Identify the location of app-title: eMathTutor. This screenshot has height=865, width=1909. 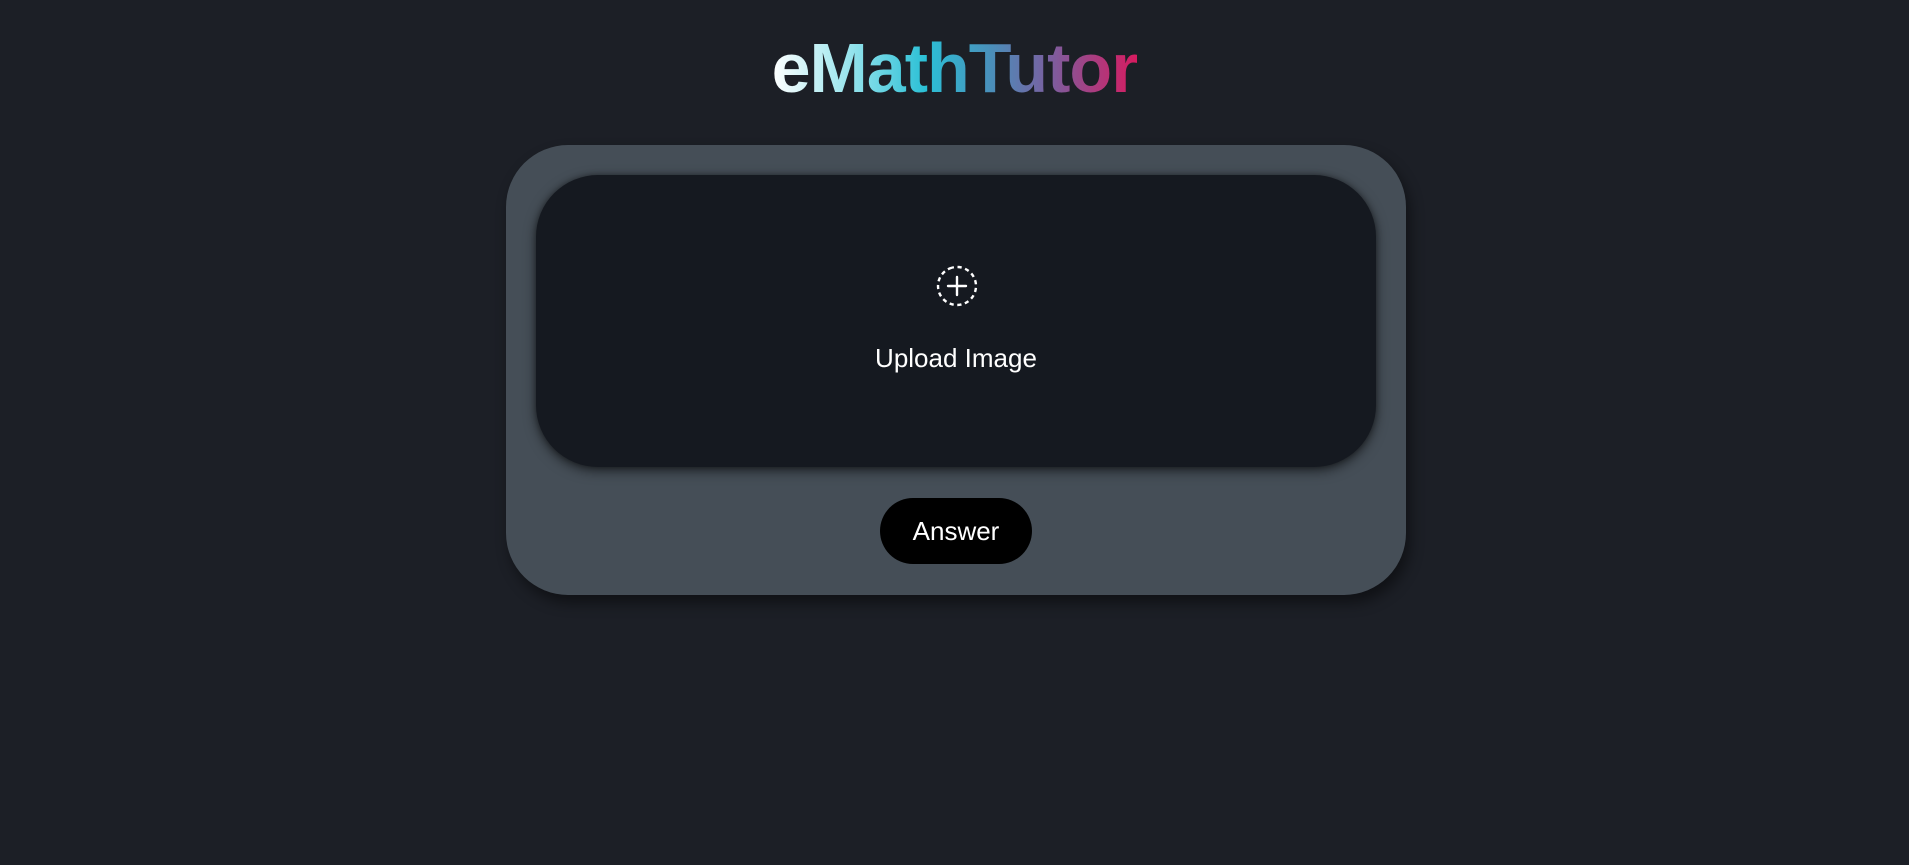
(955, 68).